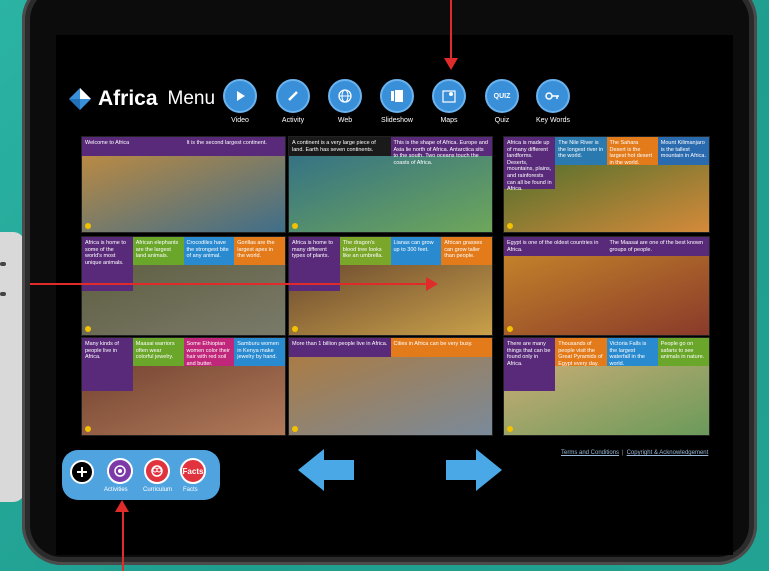  I want to click on nav-maps-button: Maps, so click(449, 101).